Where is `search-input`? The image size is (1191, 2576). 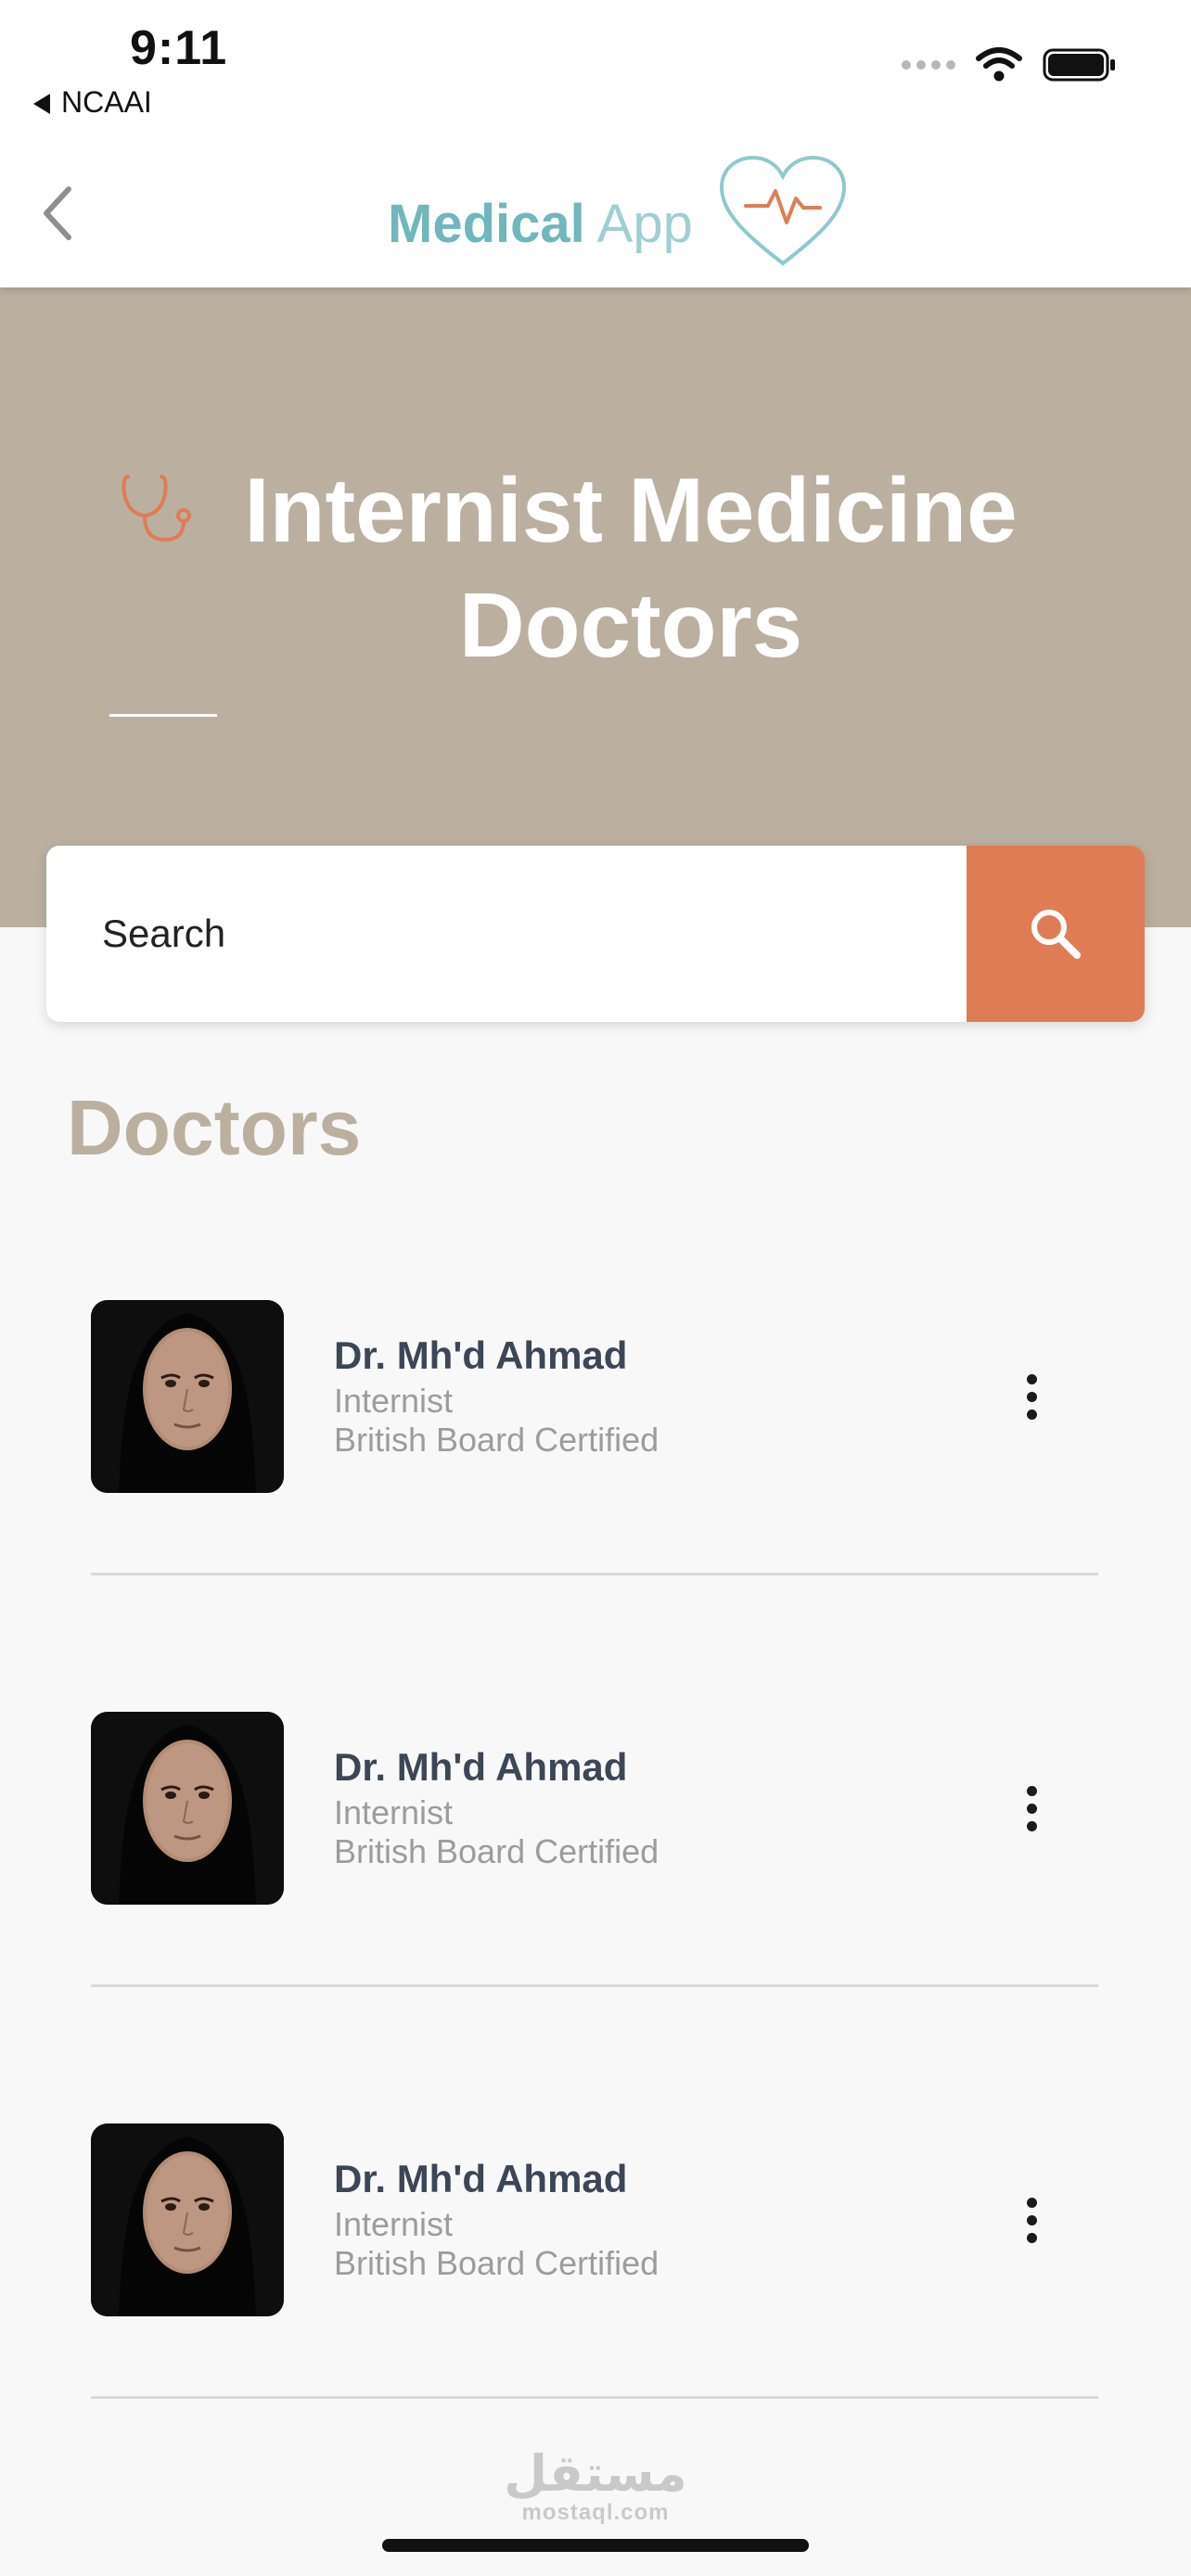 search-input is located at coordinates (506, 934).